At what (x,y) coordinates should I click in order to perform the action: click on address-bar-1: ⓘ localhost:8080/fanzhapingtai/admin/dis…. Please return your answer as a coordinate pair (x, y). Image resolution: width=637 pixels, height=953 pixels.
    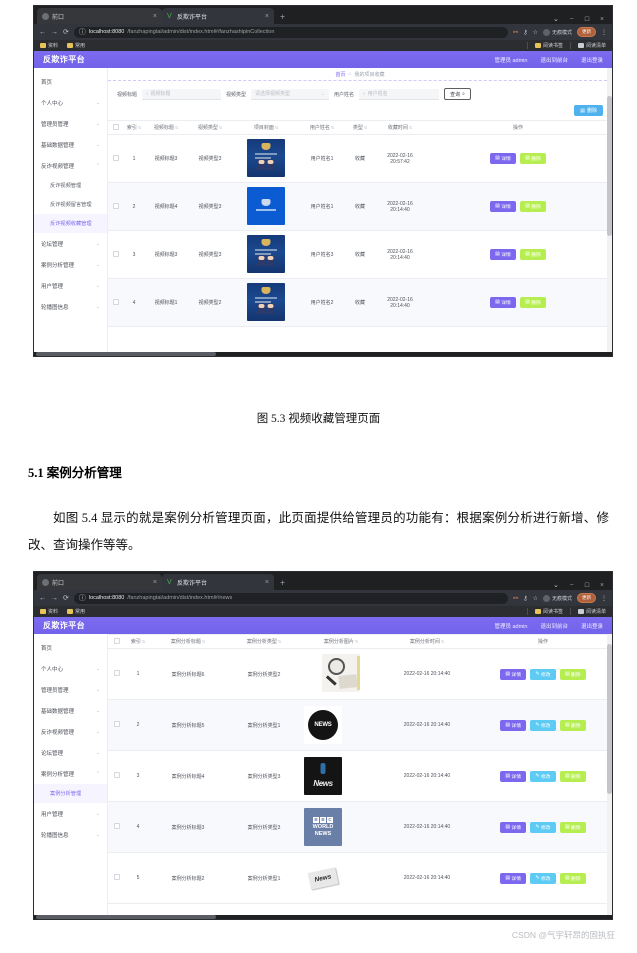
    Looking at the image, I should click on (291, 32).